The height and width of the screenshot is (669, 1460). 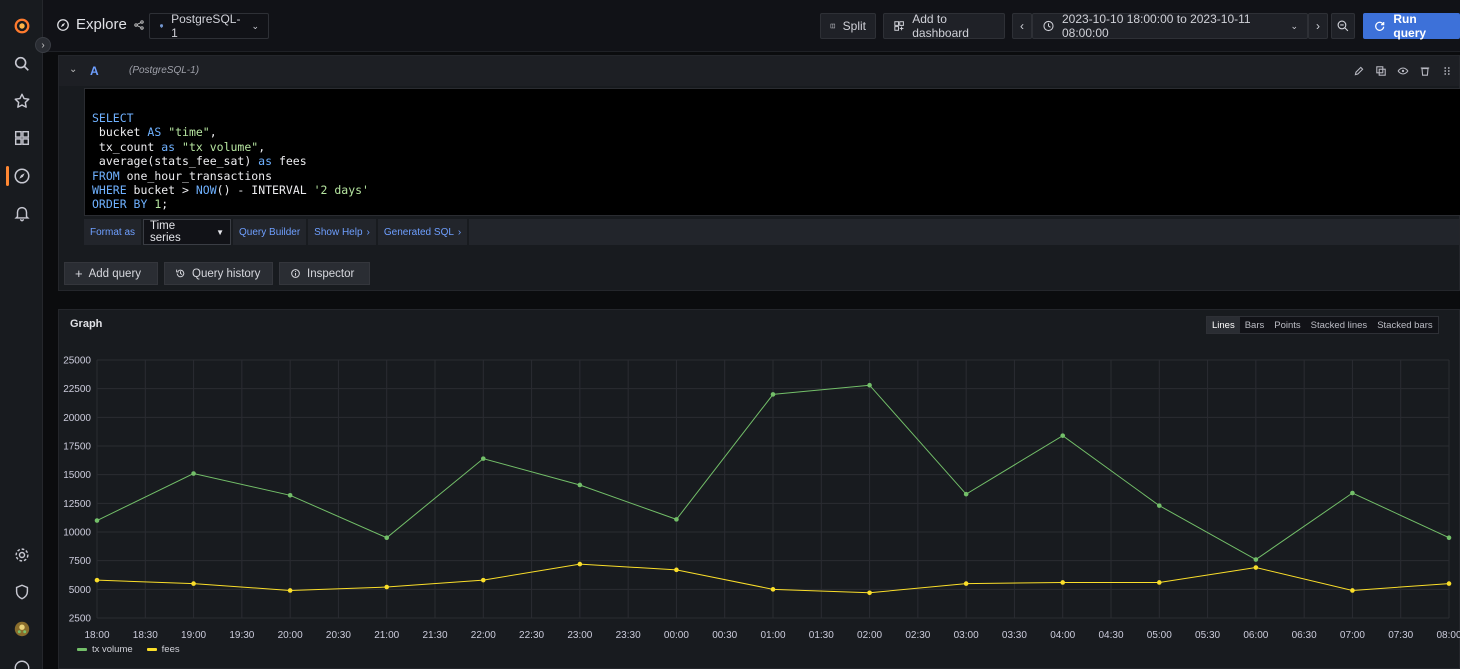 I want to click on zoom-out-button, so click(x=1343, y=26).